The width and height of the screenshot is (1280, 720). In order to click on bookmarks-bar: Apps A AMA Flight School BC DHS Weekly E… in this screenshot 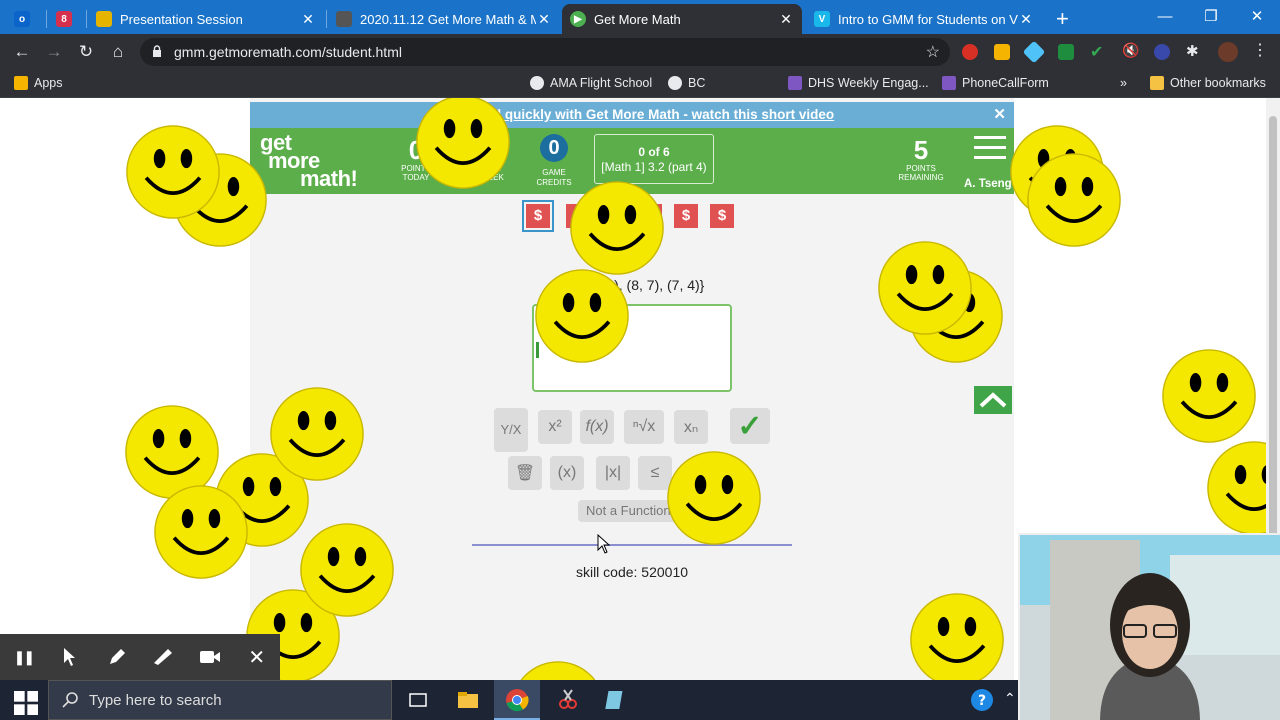, I will do `click(640, 115)`.